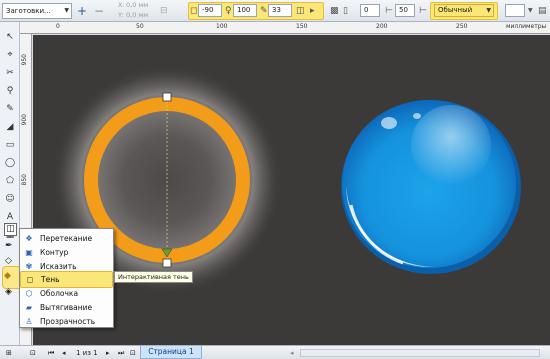 Image resolution: width=550 pixels, height=359 pixels. I want to click on menu-item-contour: ▣ Контур, so click(66, 252).